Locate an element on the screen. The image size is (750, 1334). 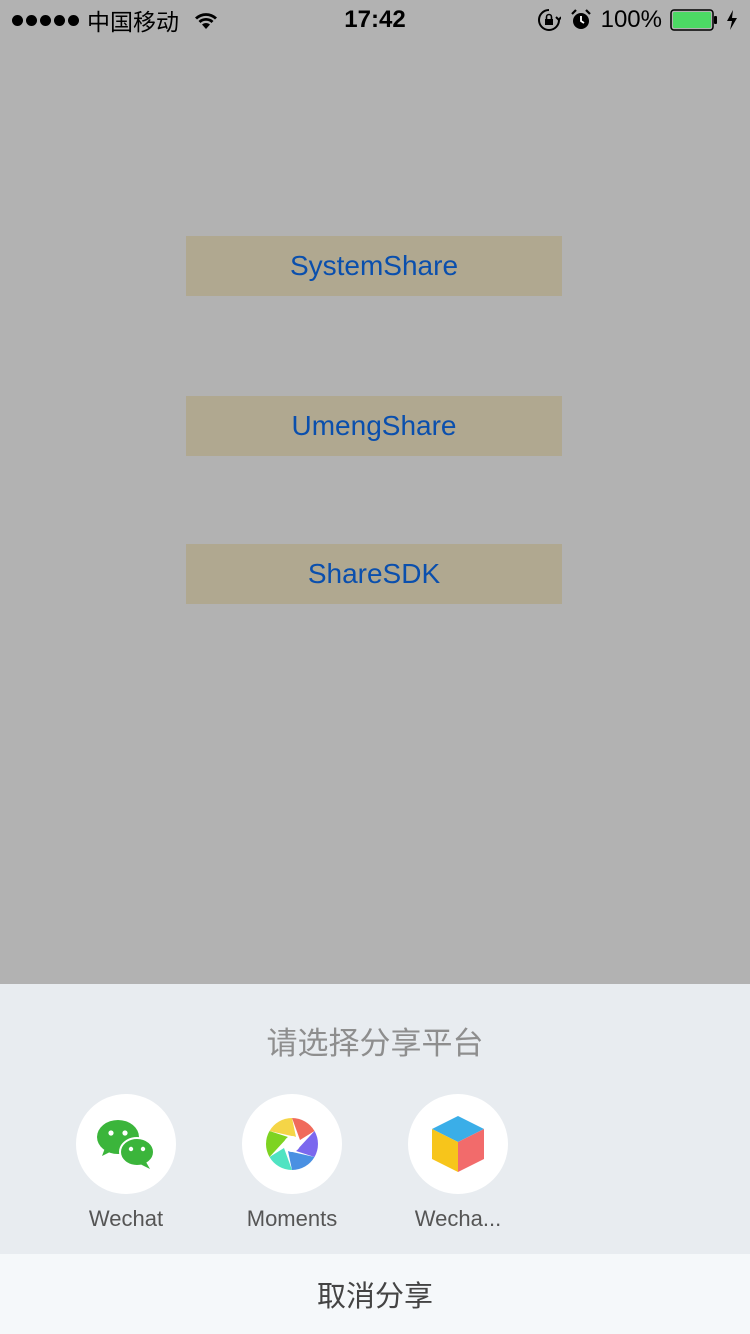
platform-wechat: Wechat is located at coordinates (126, 1164).